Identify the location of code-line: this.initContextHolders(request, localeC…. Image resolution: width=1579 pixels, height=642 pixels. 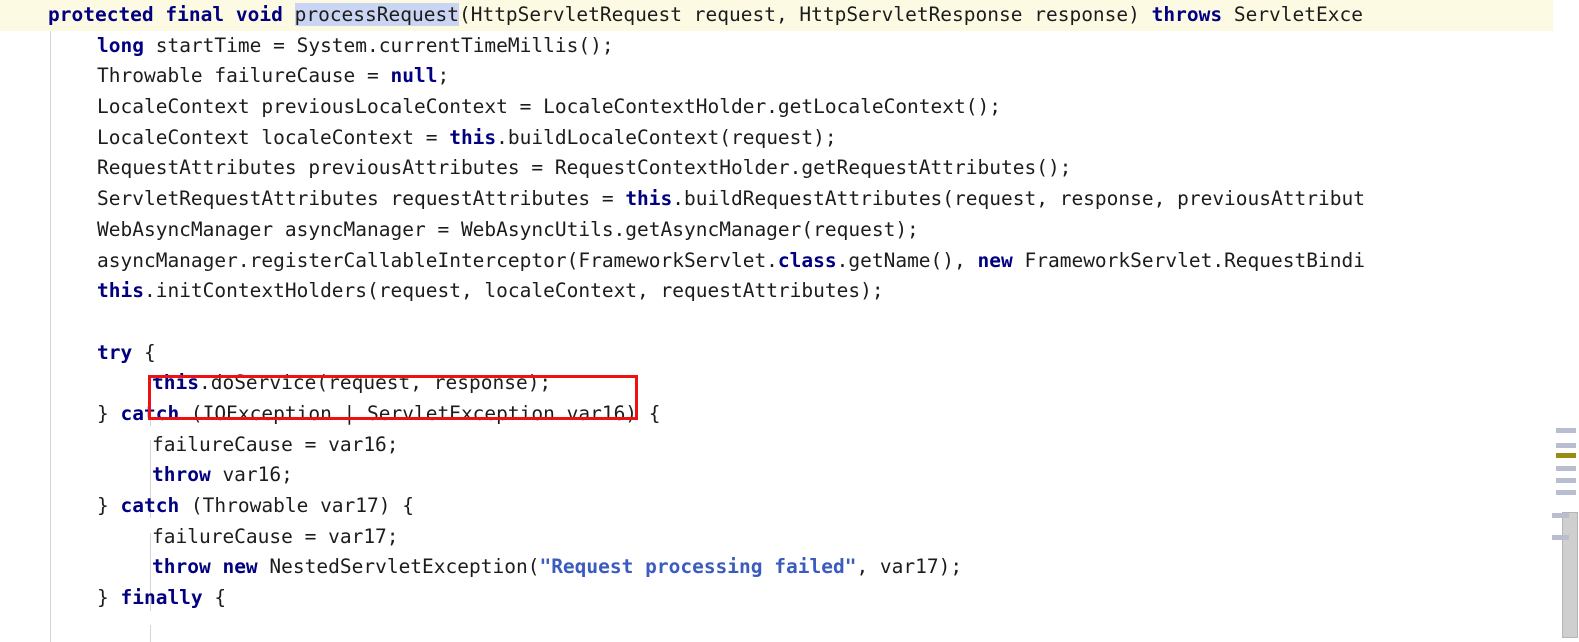
(789, 291).